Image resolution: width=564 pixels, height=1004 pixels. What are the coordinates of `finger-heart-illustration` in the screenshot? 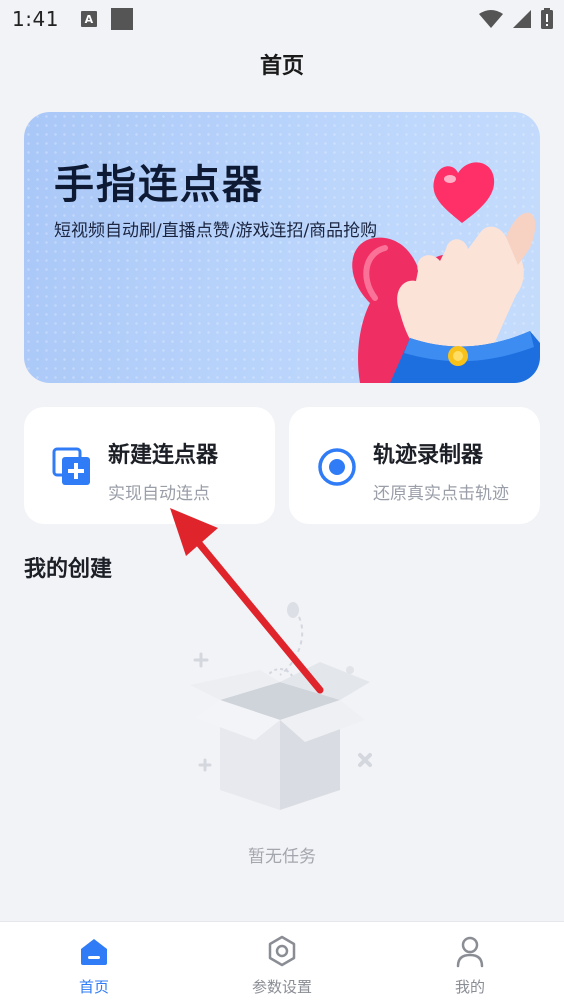 It's located at (446, 272).